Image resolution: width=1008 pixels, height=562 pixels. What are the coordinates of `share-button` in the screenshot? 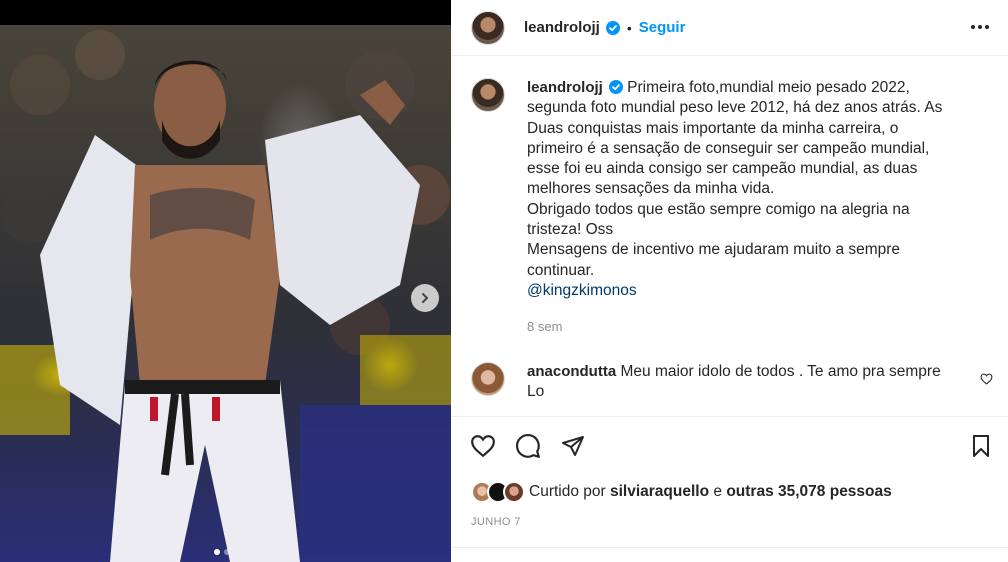 It's located at (573, 446).